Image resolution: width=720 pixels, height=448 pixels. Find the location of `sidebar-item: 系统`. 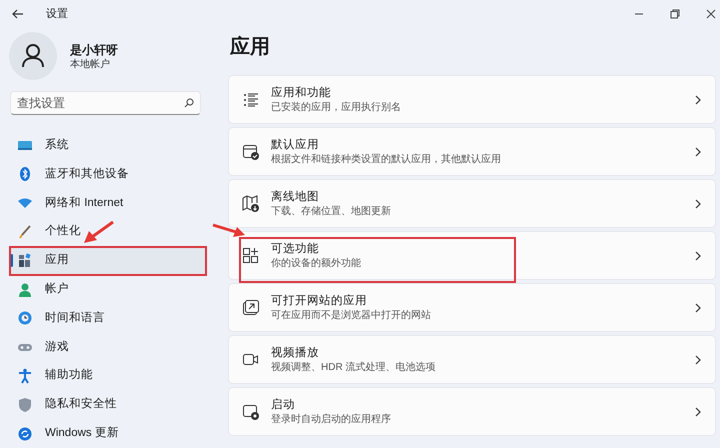

sidebar-item: 系统 is located at coordinates (108, 145).